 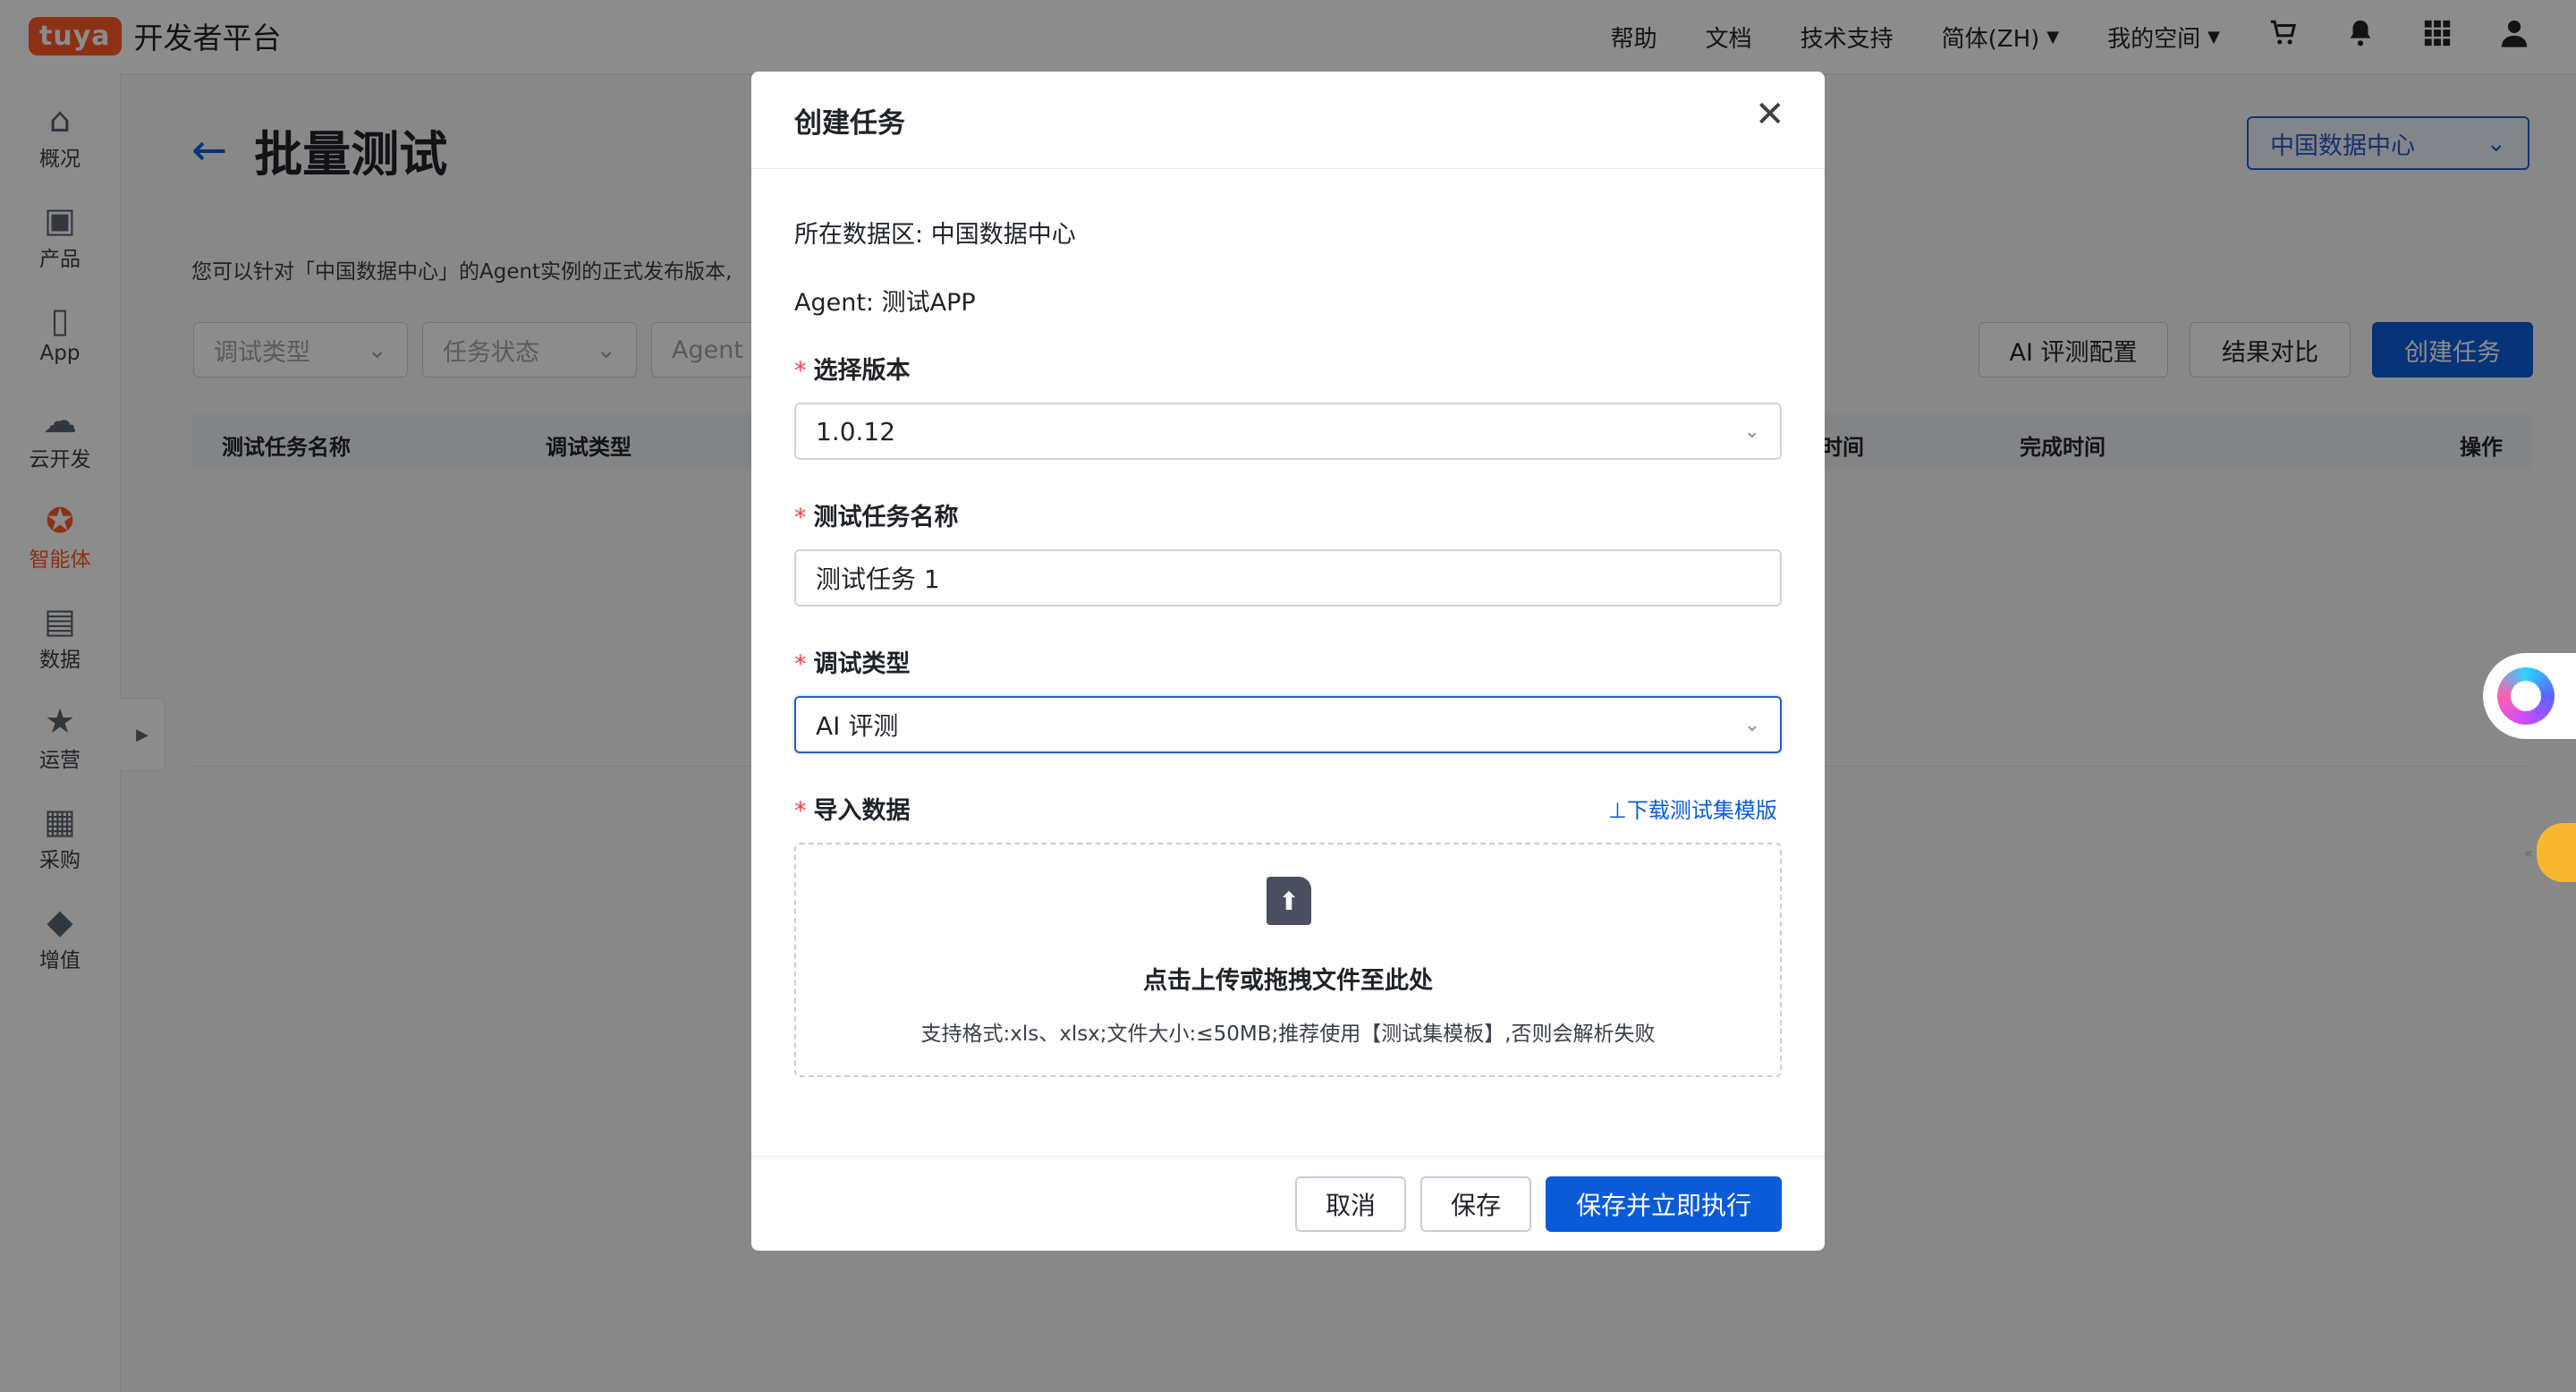 What do you see at coordinates (1475, 1204) in the screenshot?
I see `save-button: 保存` at bounding box center [1475, 1204].